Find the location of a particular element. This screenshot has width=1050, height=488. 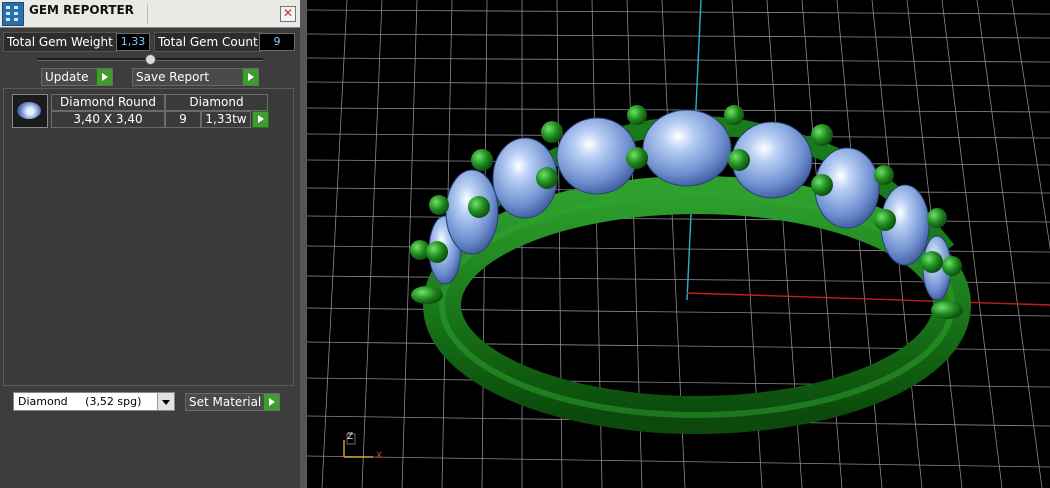

z-axis-label: Z is located at coordinates (350, 437).